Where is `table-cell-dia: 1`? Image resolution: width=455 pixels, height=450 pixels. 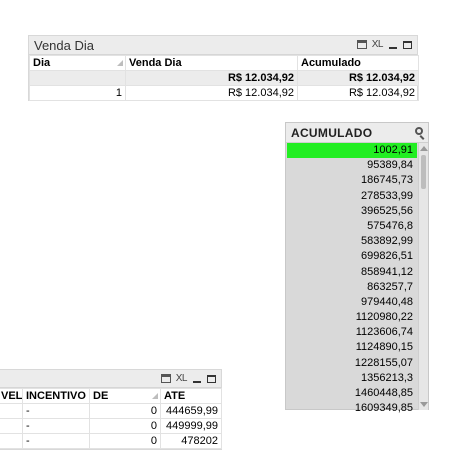
table-cell-dia: 1 is located at coordinates (77, 93).